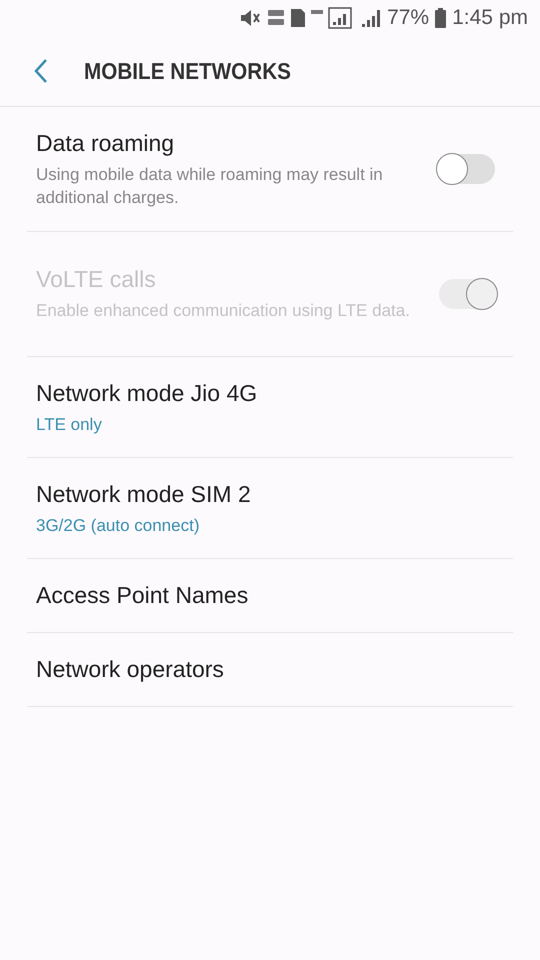  Describe the element at coordinates (143, 595) in the screenshot. I see `setting-title: Access Point Names` at that location.